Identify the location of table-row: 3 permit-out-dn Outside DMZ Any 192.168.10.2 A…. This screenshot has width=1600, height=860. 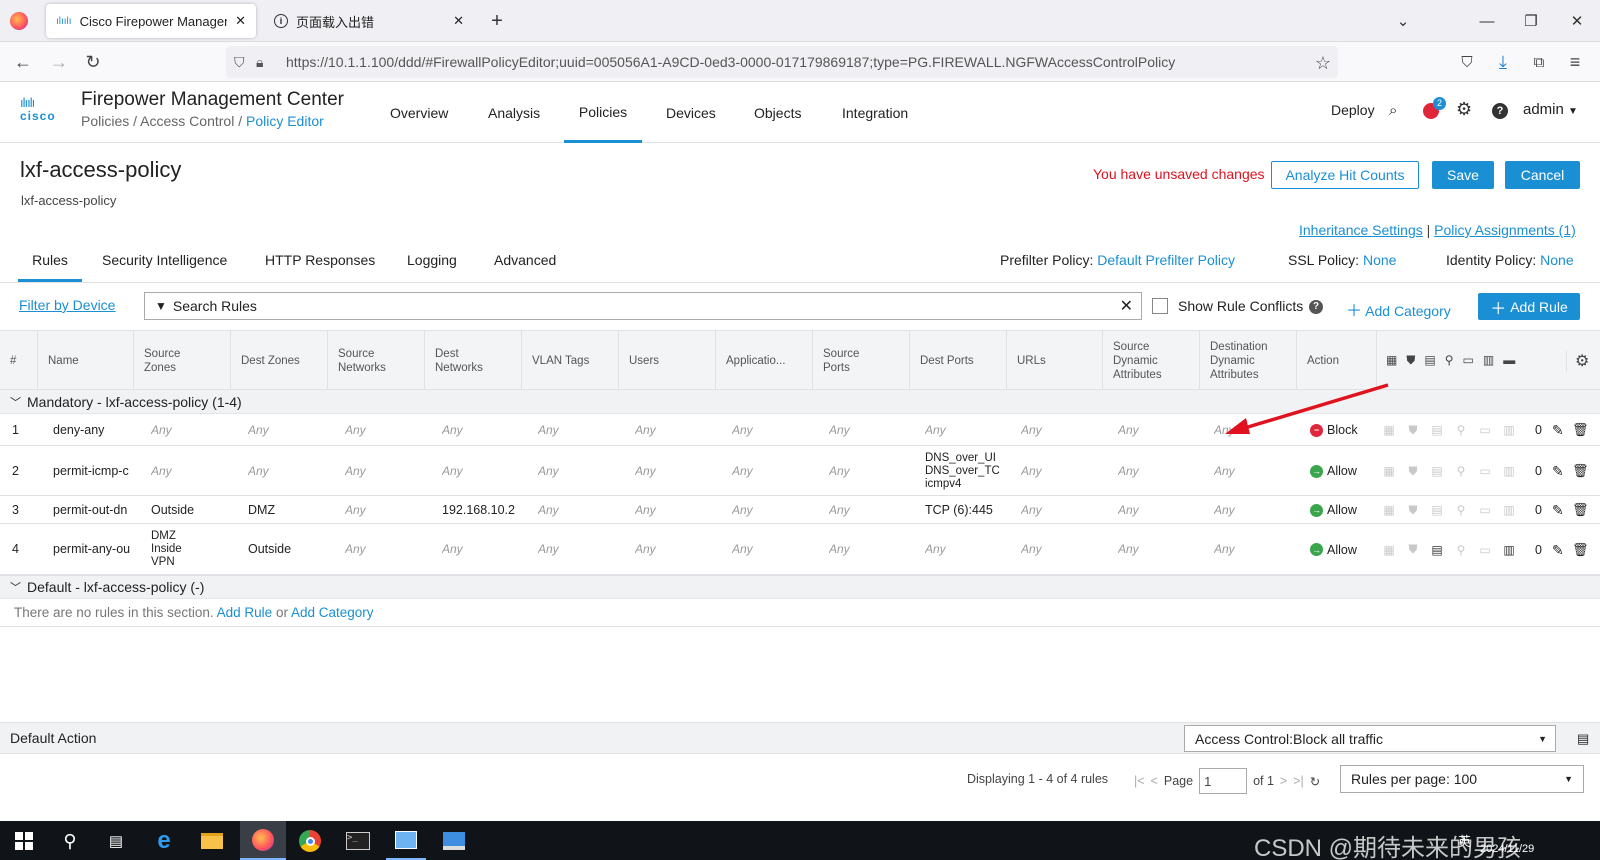
(800, 510).